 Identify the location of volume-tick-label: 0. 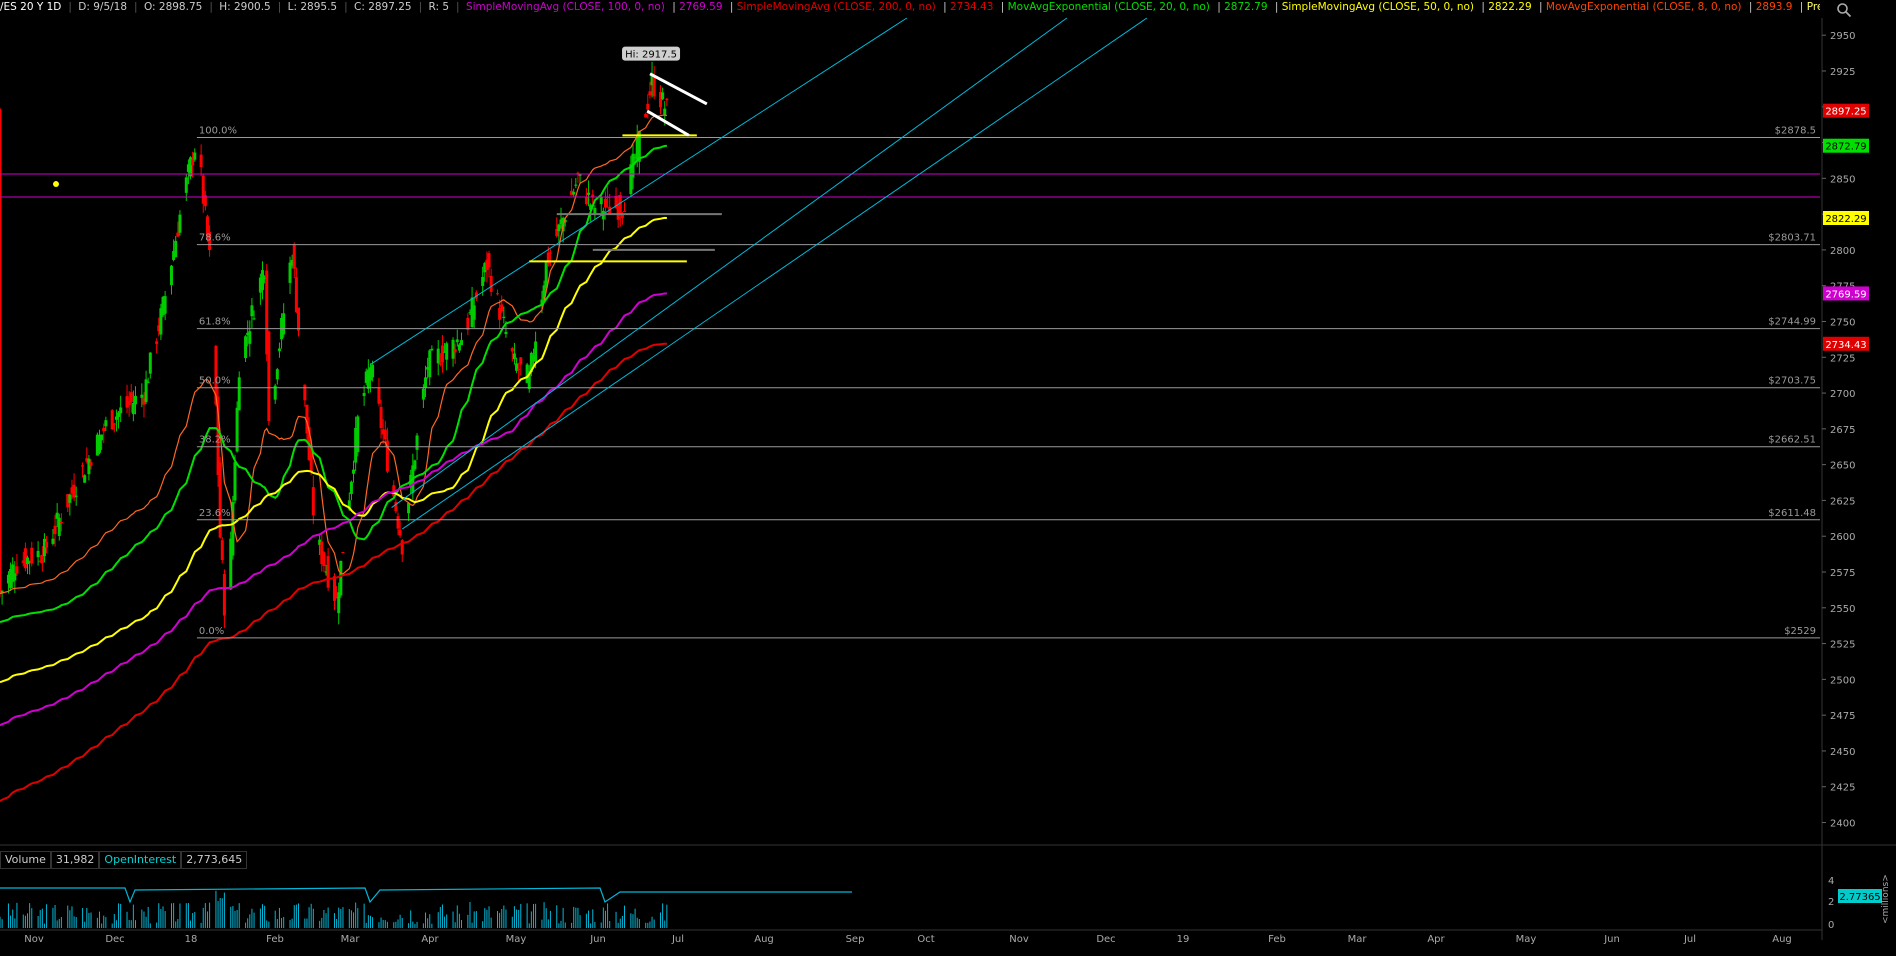
(1831, 925).